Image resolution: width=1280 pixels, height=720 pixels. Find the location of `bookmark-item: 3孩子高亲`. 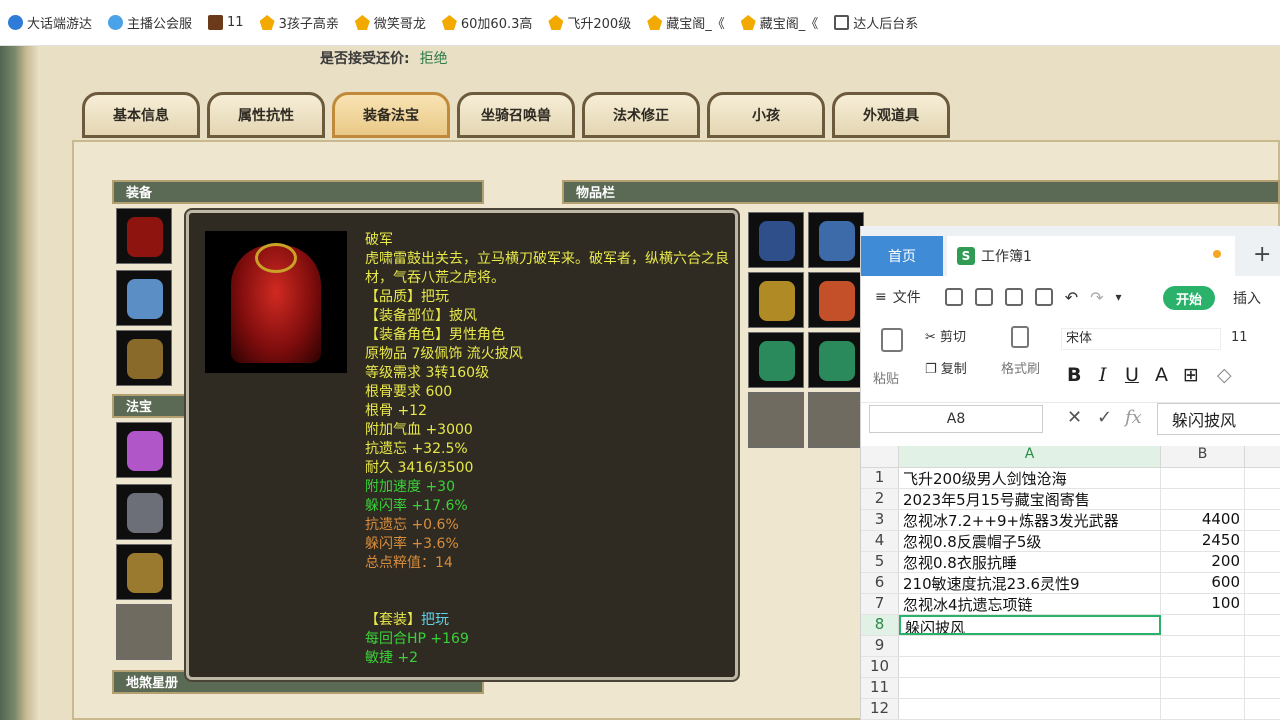

bookmark-item: 3孩子高亲 is located at coordinates (299, 22).